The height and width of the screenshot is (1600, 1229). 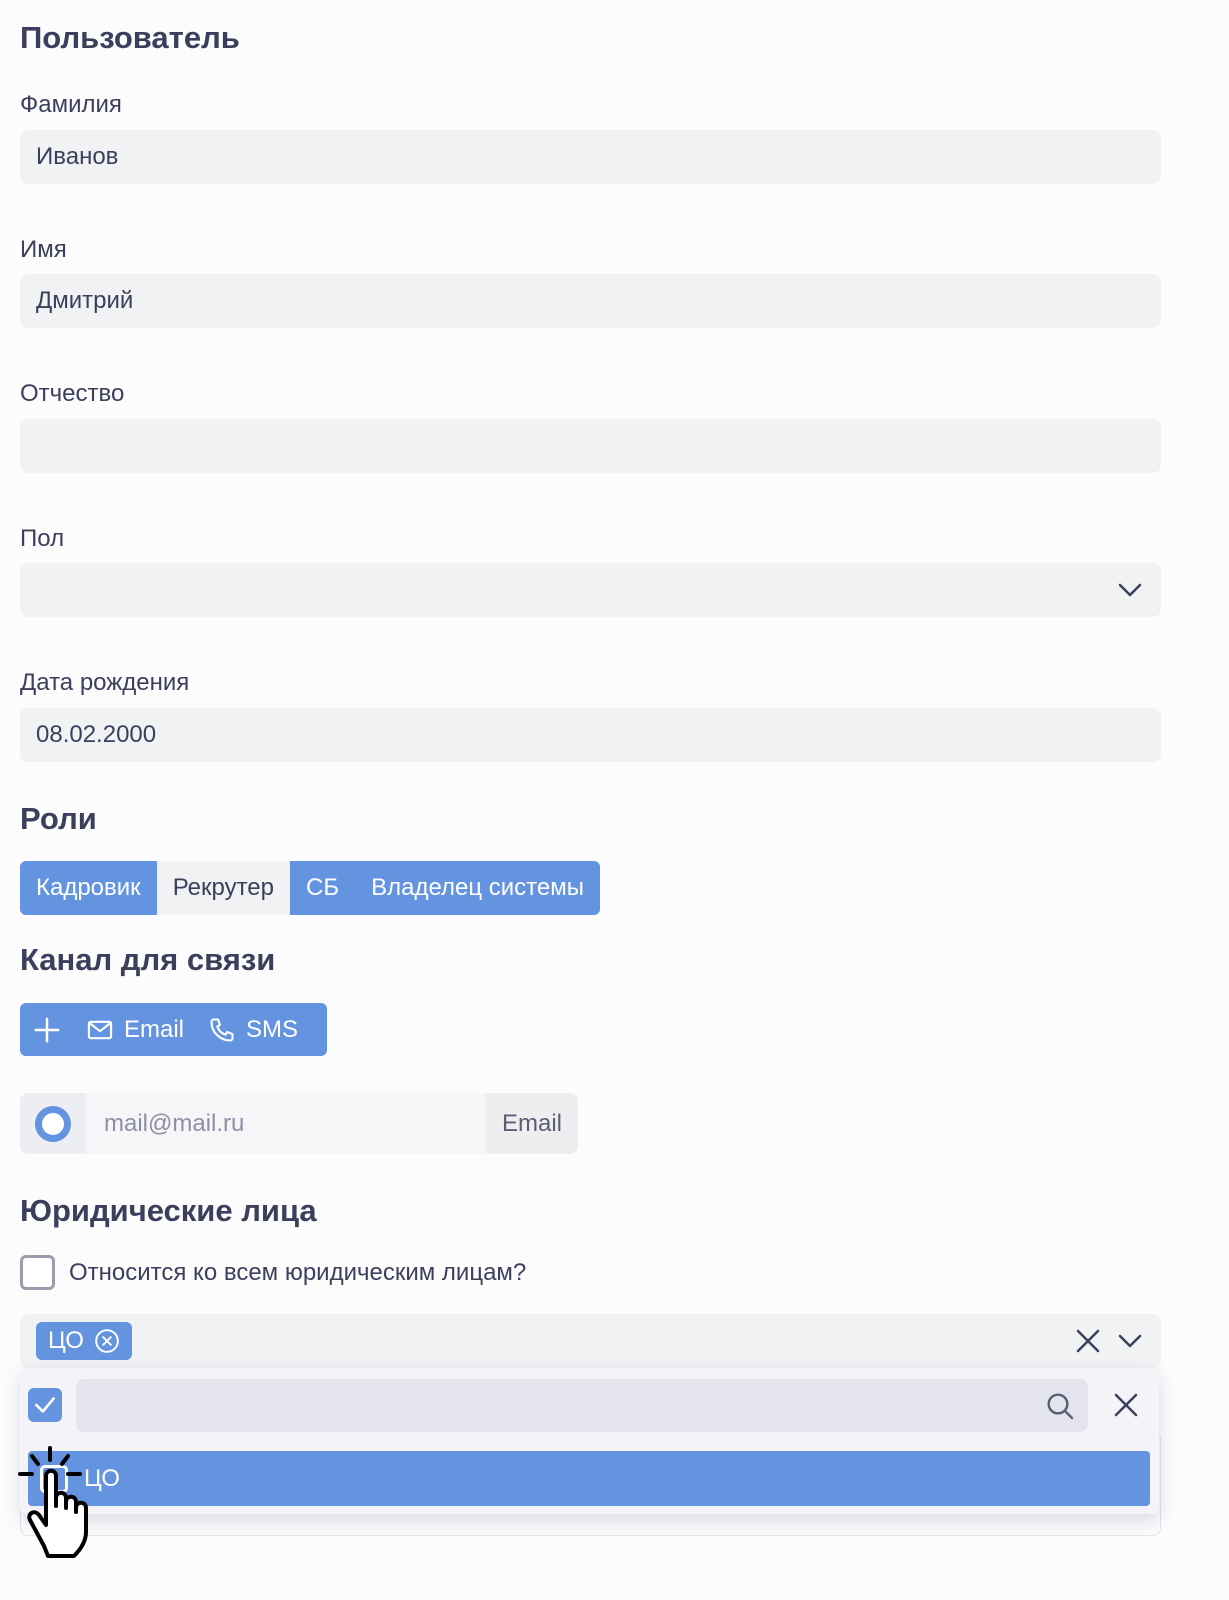 What do you see at coordinates (107, 1341) in the screenshot?
I see `remove-tag-icon` at bounding box center [107, 1341].